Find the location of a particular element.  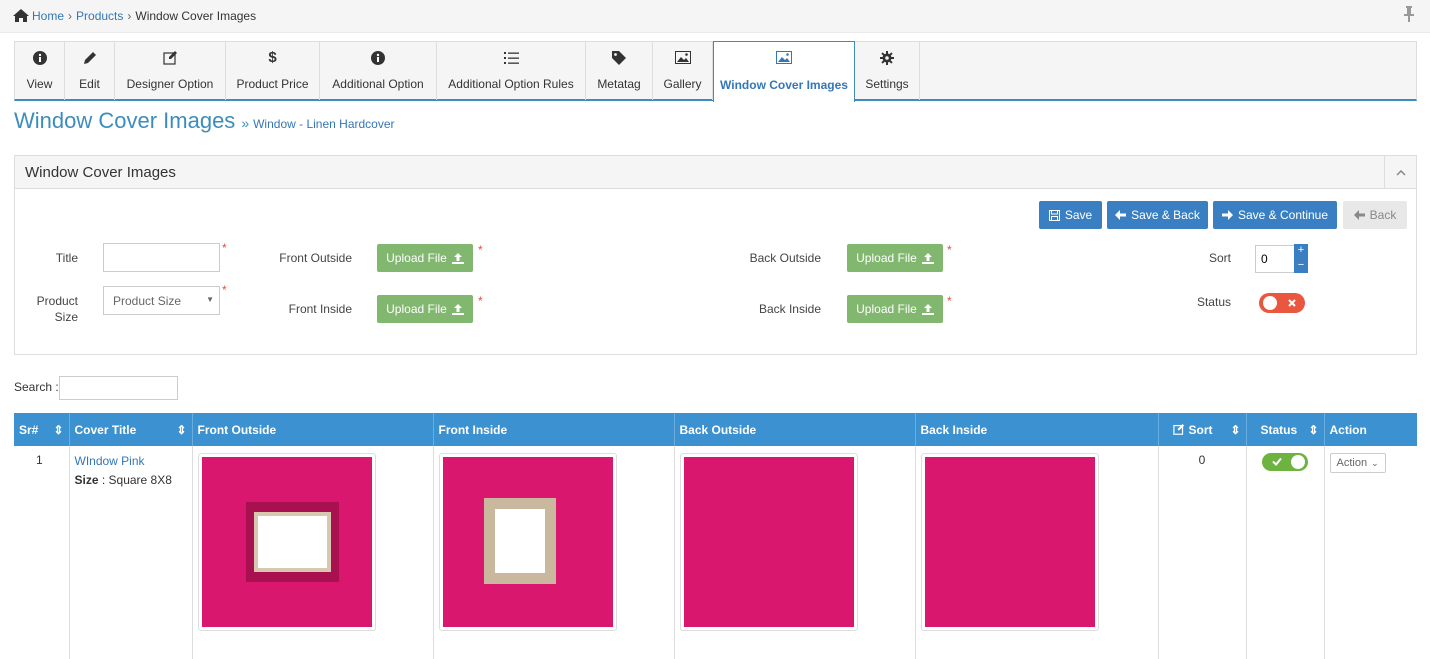

row-back-inside-cell is located at coordinates (1037, 552).